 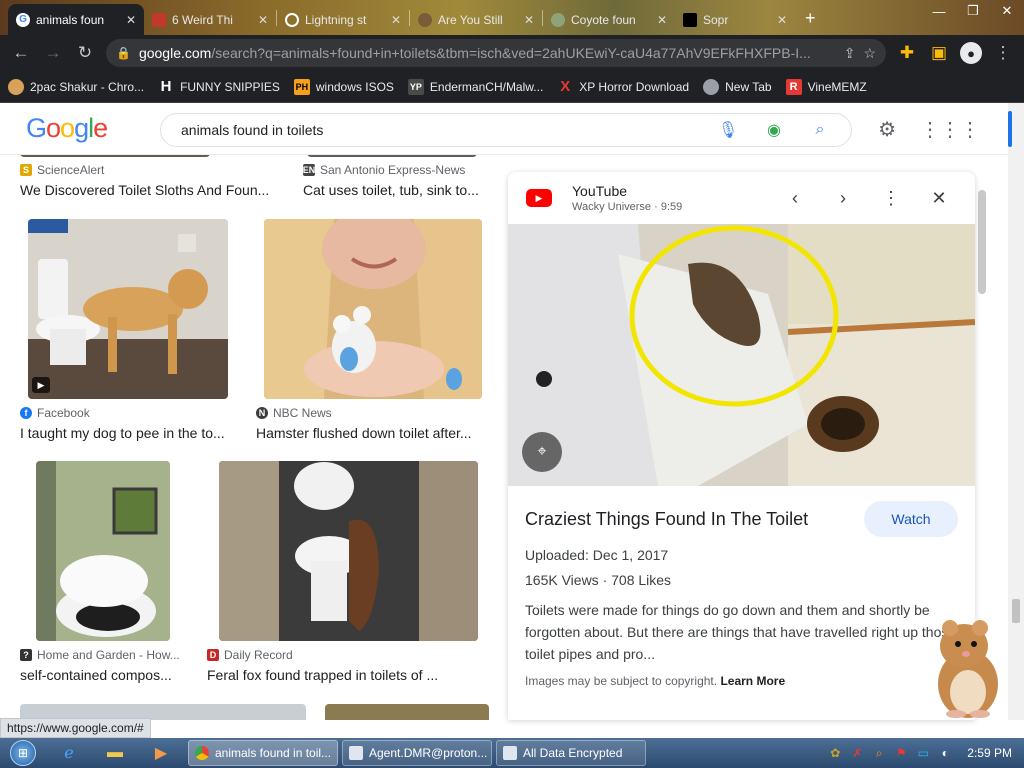 I want to click on tray-flag-icon: ⚑, so click(x=901, y=753).